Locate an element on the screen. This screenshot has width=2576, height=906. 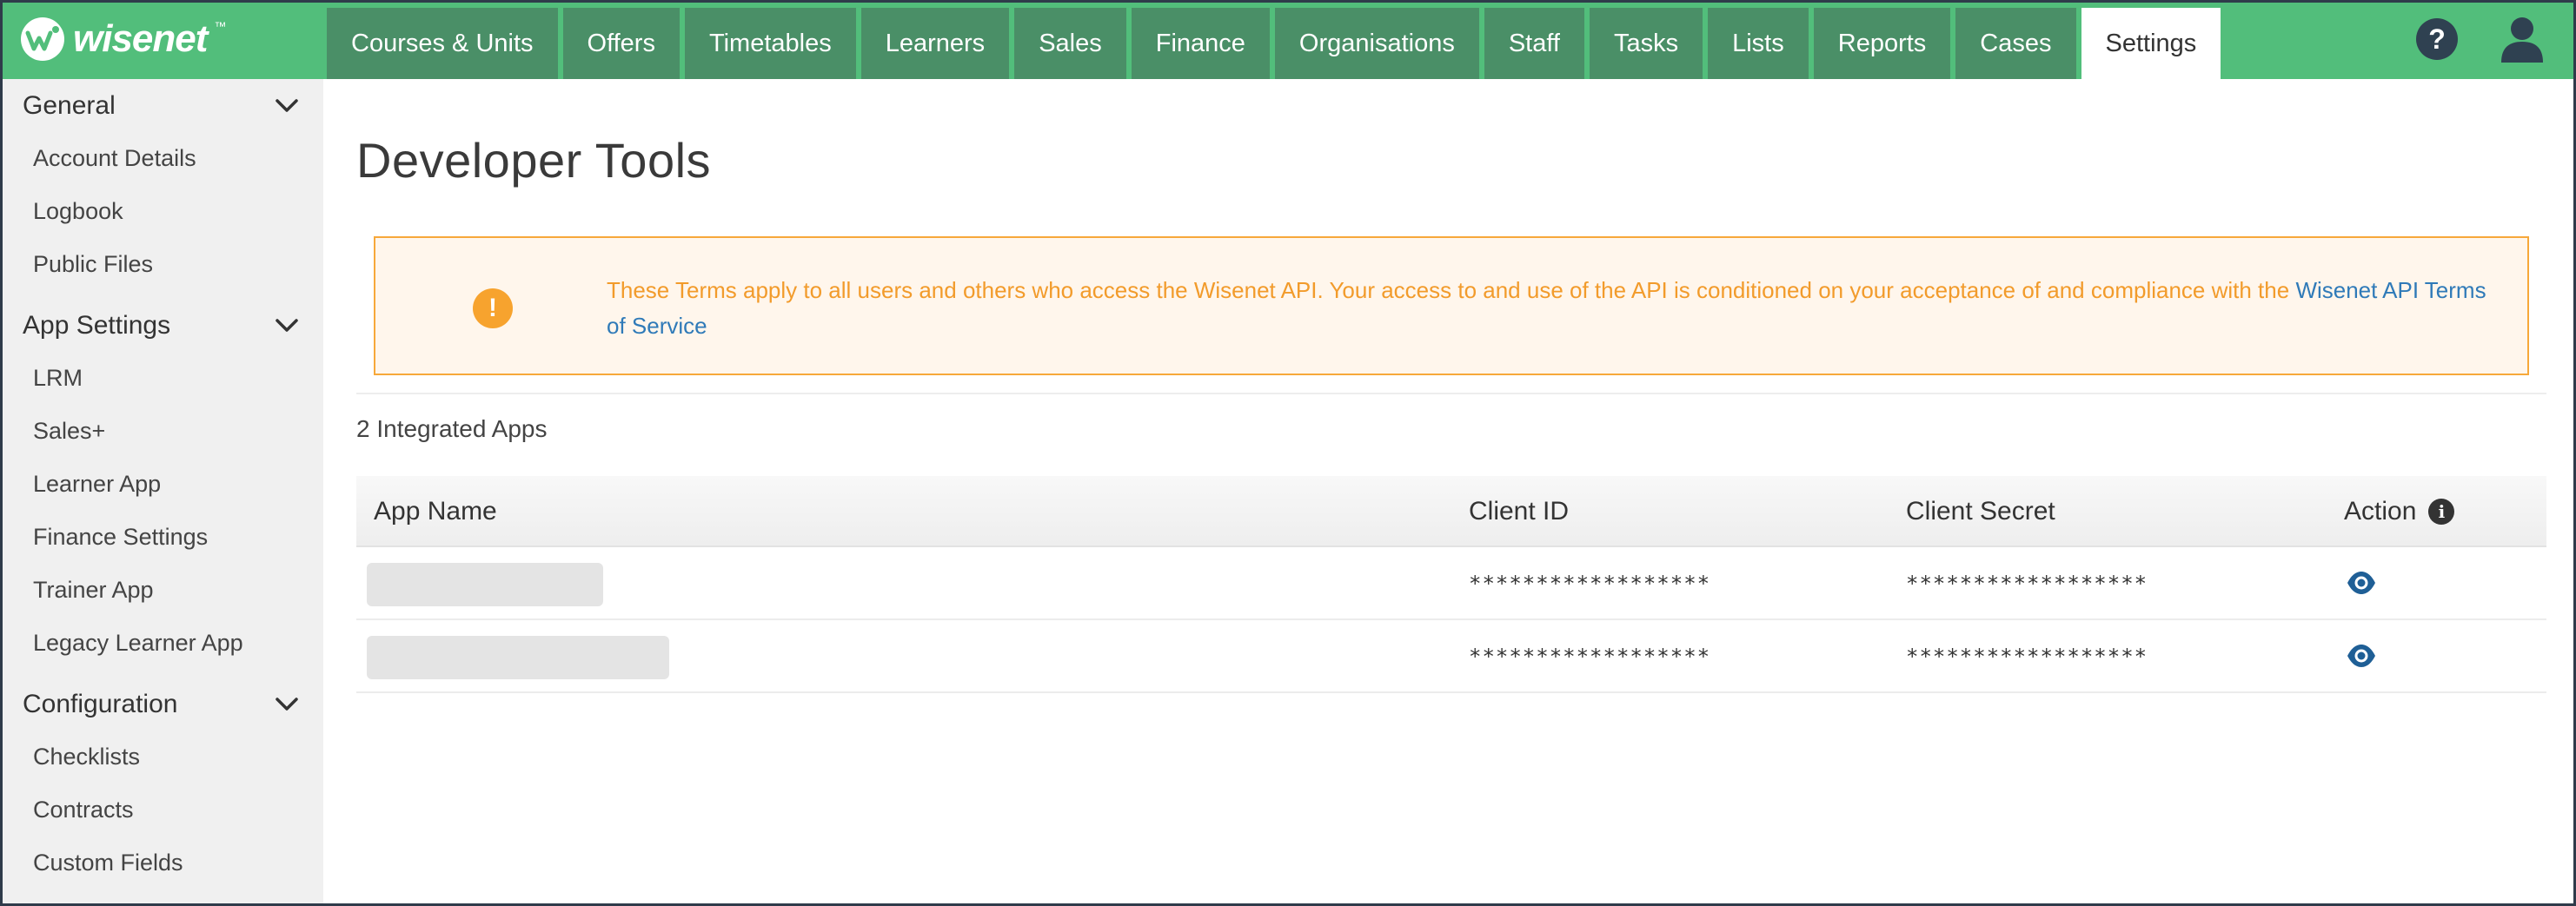
warning-icon: ! is located at coordinates (493, 308).